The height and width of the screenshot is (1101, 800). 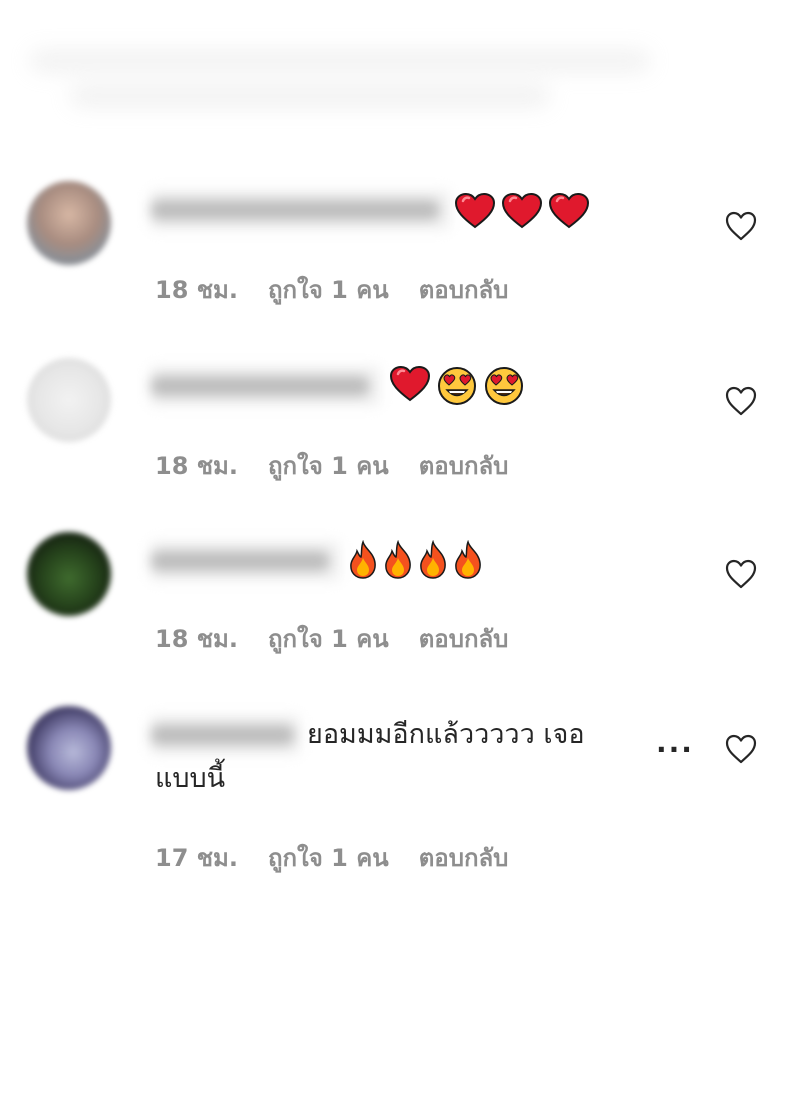 What do you see at coordinates (196, 858) in the screenshot?
I see `comment-time: 17 ชม.` at bounding box center [196, 858].